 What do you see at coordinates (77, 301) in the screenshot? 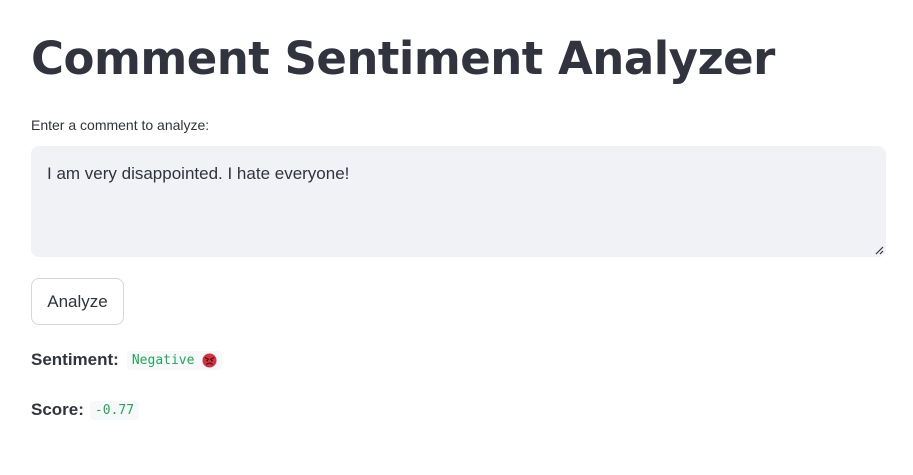
I see `analyze-button: Analyze` at bounding box center [77, 301].